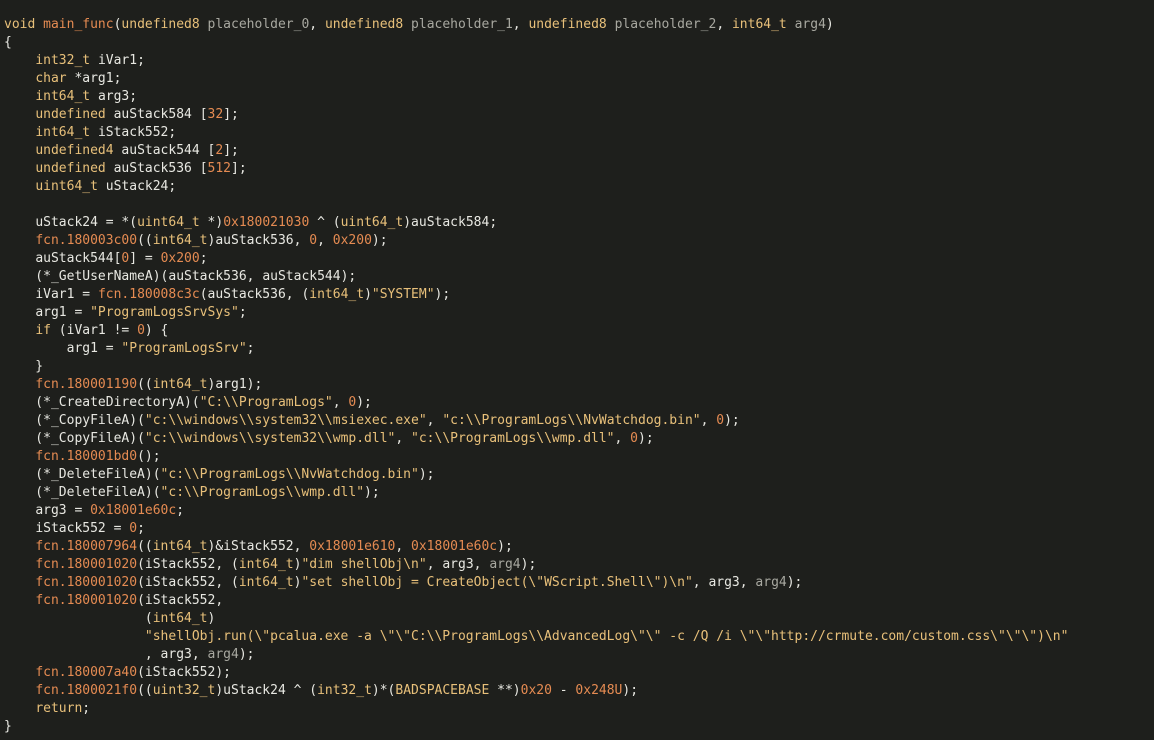 The height and width of the screenshot is (740, 1154). I want to click on code-line: return;, so click(536, 709).